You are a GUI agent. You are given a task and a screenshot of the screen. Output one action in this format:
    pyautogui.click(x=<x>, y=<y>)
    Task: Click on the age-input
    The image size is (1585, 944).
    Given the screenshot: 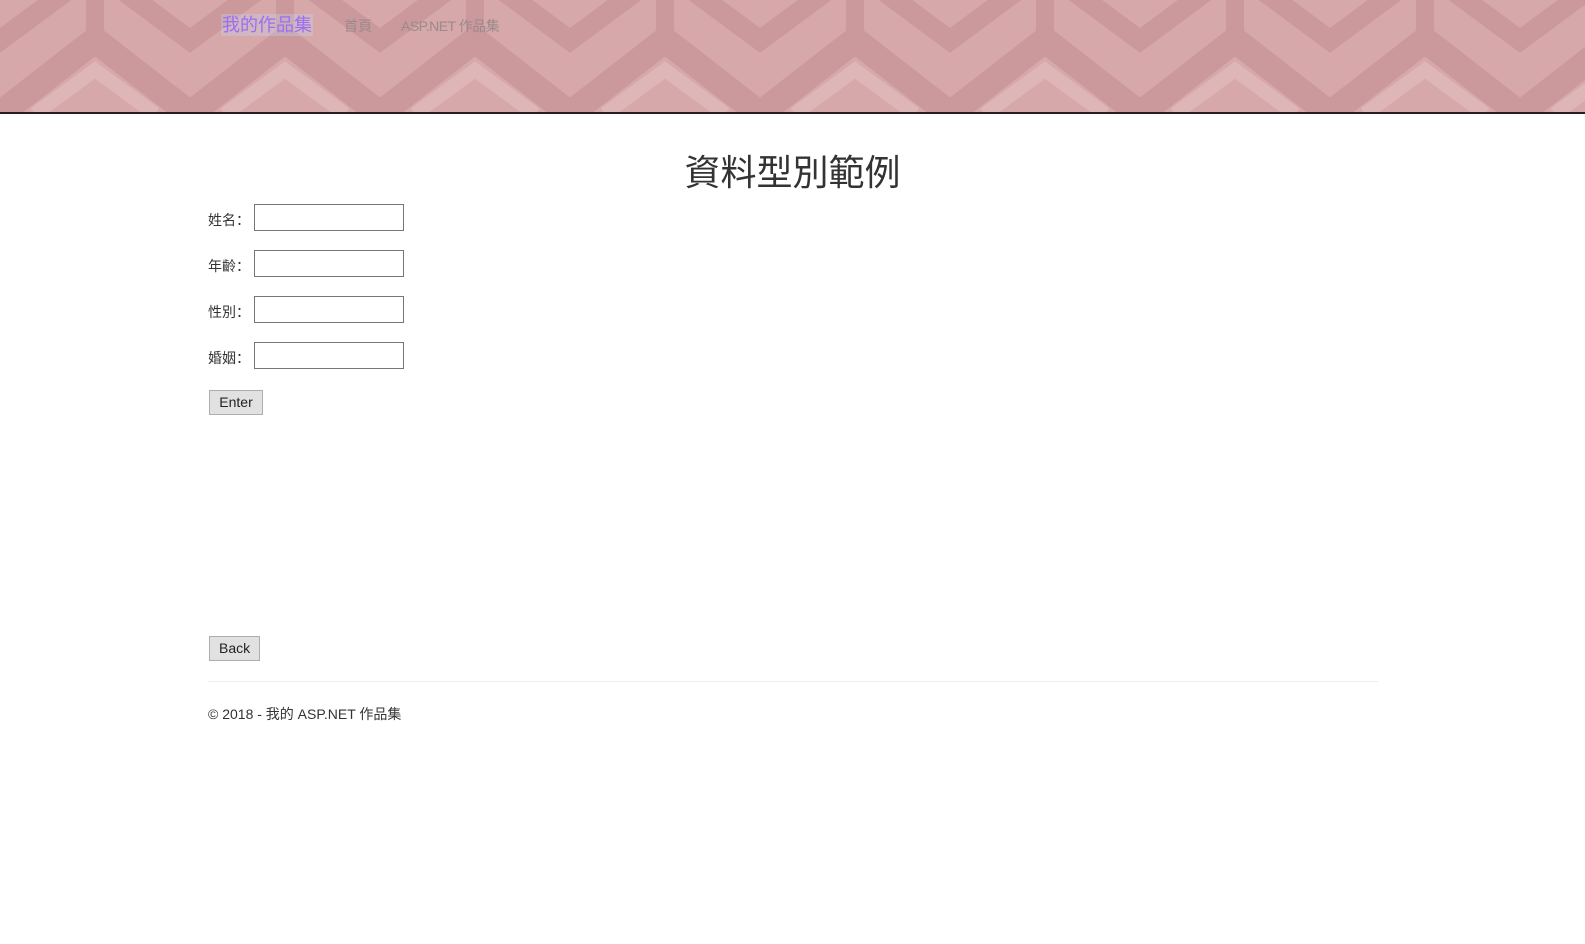 What is the action you would take?
    pyautogui.click(x=329, y=263)
    